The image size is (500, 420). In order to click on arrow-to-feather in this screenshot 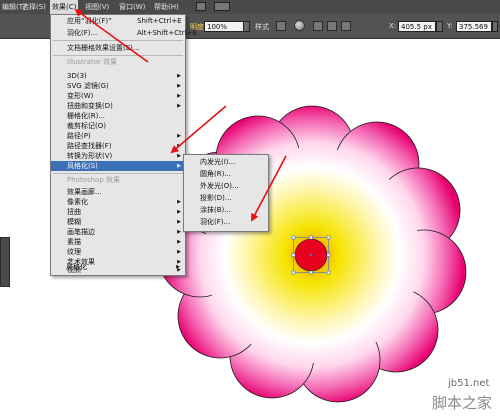, I will do `click(269, 188)`.